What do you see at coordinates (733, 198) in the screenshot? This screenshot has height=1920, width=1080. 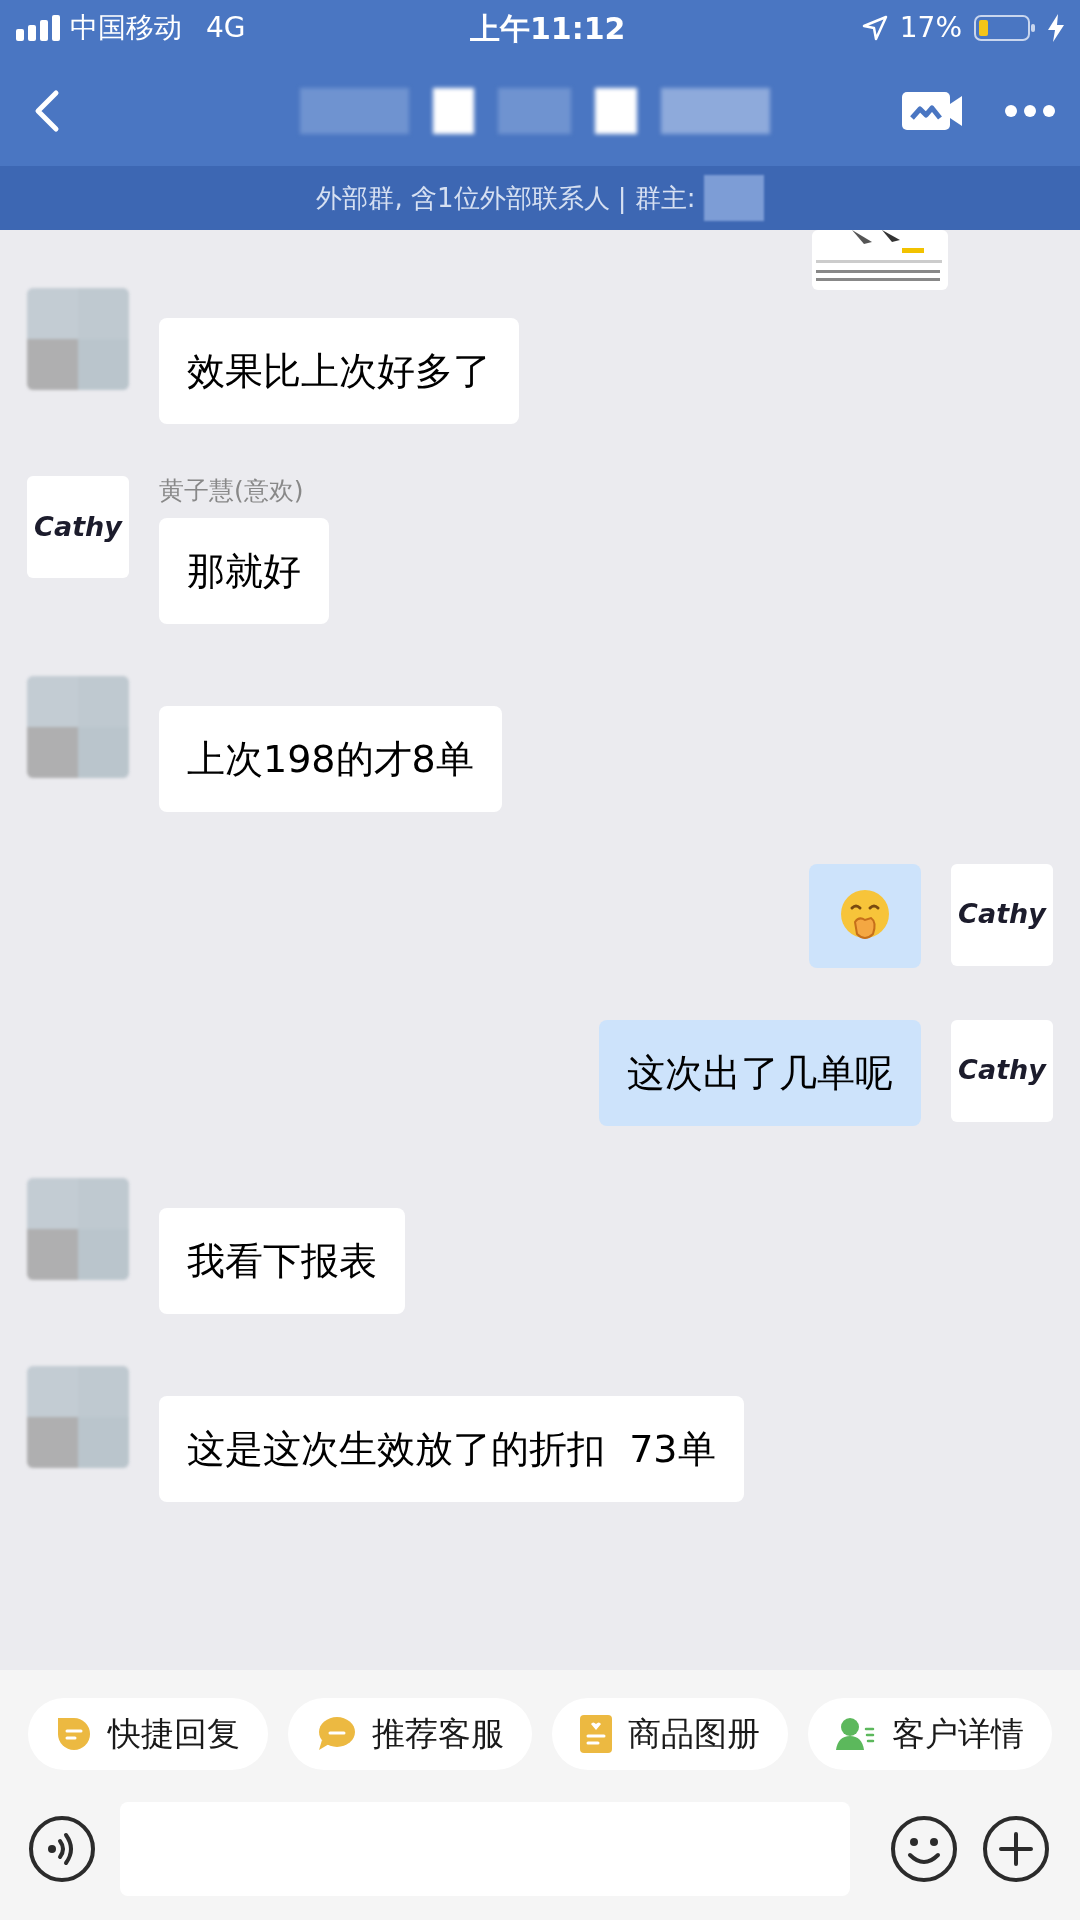 I see `redacted-owner` at bounding box center [733, 198].